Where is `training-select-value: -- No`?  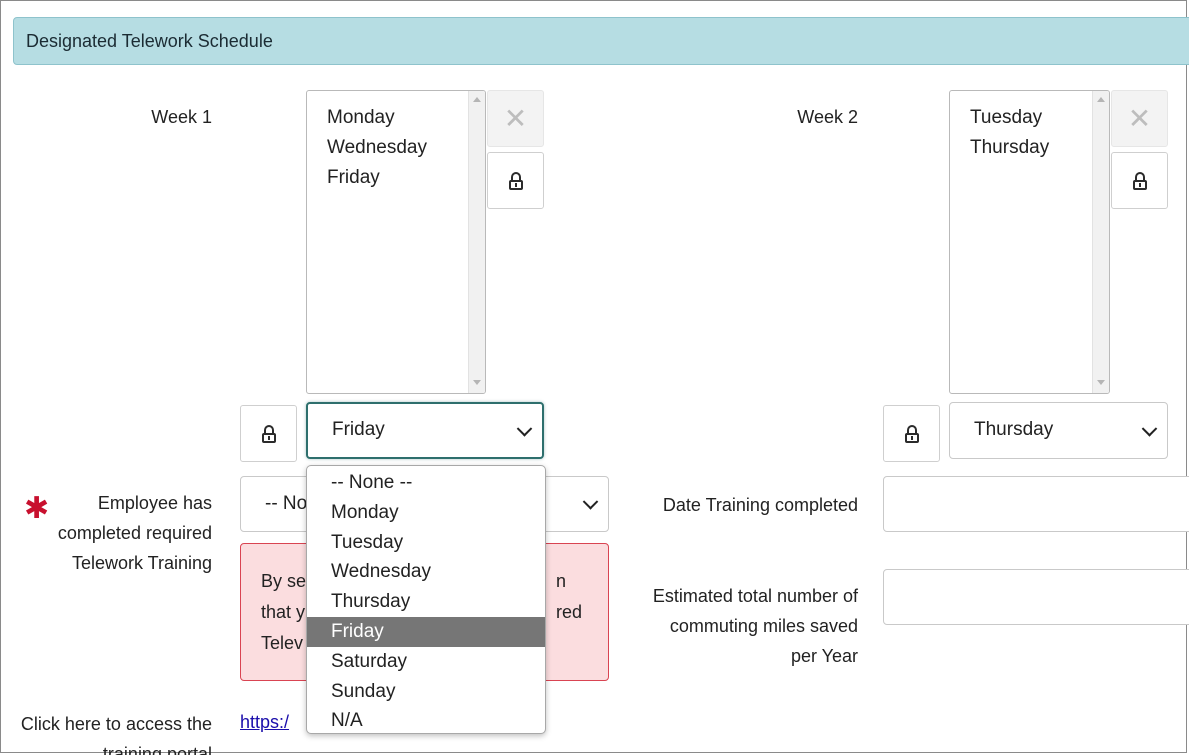
training-select-value: -- No is located at coordinates (286, 503).